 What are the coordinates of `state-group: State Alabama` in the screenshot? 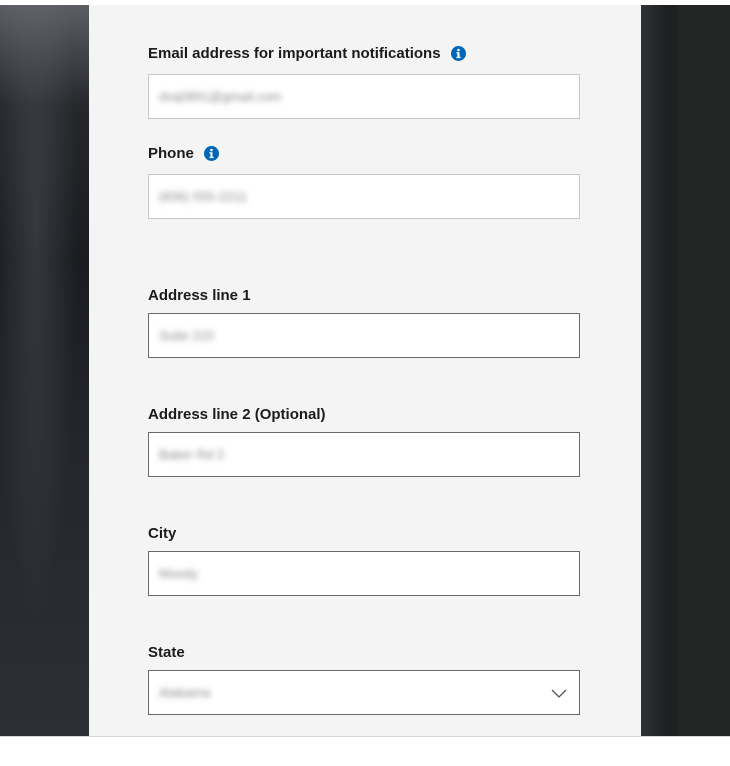 It's located at (364, 678).